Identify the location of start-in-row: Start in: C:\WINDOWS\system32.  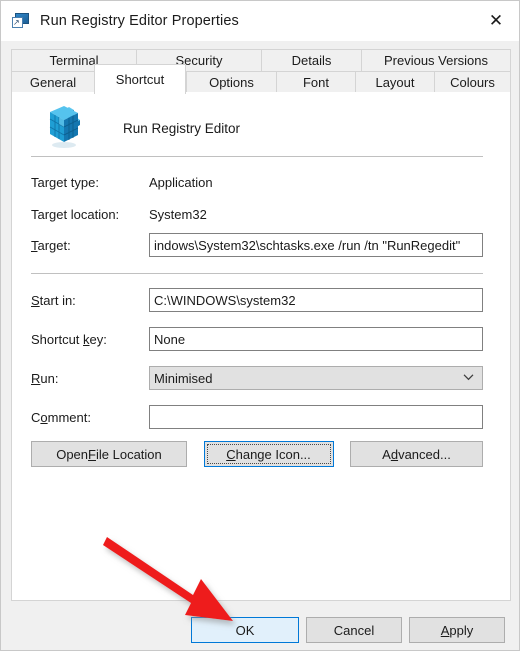
(257, 300).